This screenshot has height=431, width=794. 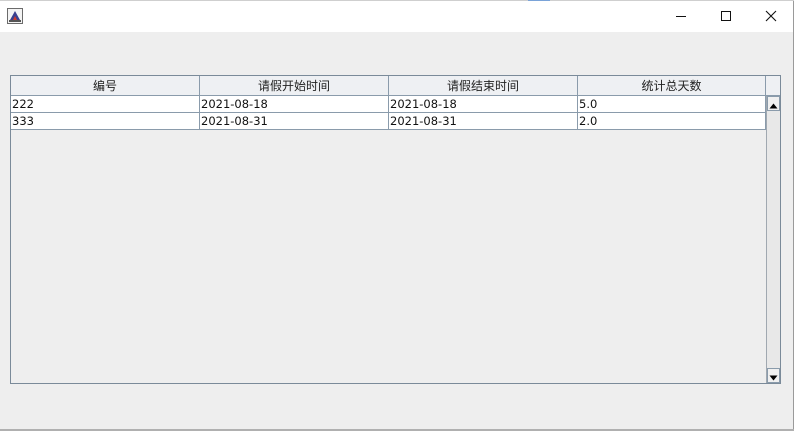 I want to click on close-button, so click(x=771, y=16).